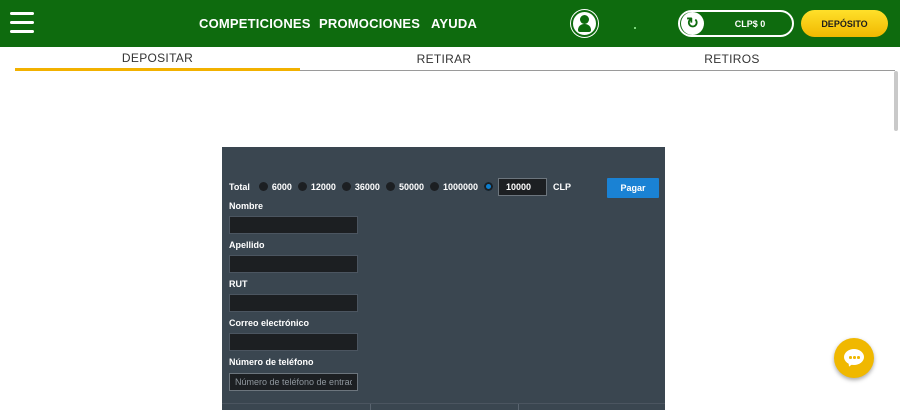 The height and width of the screenshot is (410, 900). What do you see at coordinates (460, 186) in the screenshot?
I see `amount-label: 1000000` at bounding box center [460, 186].